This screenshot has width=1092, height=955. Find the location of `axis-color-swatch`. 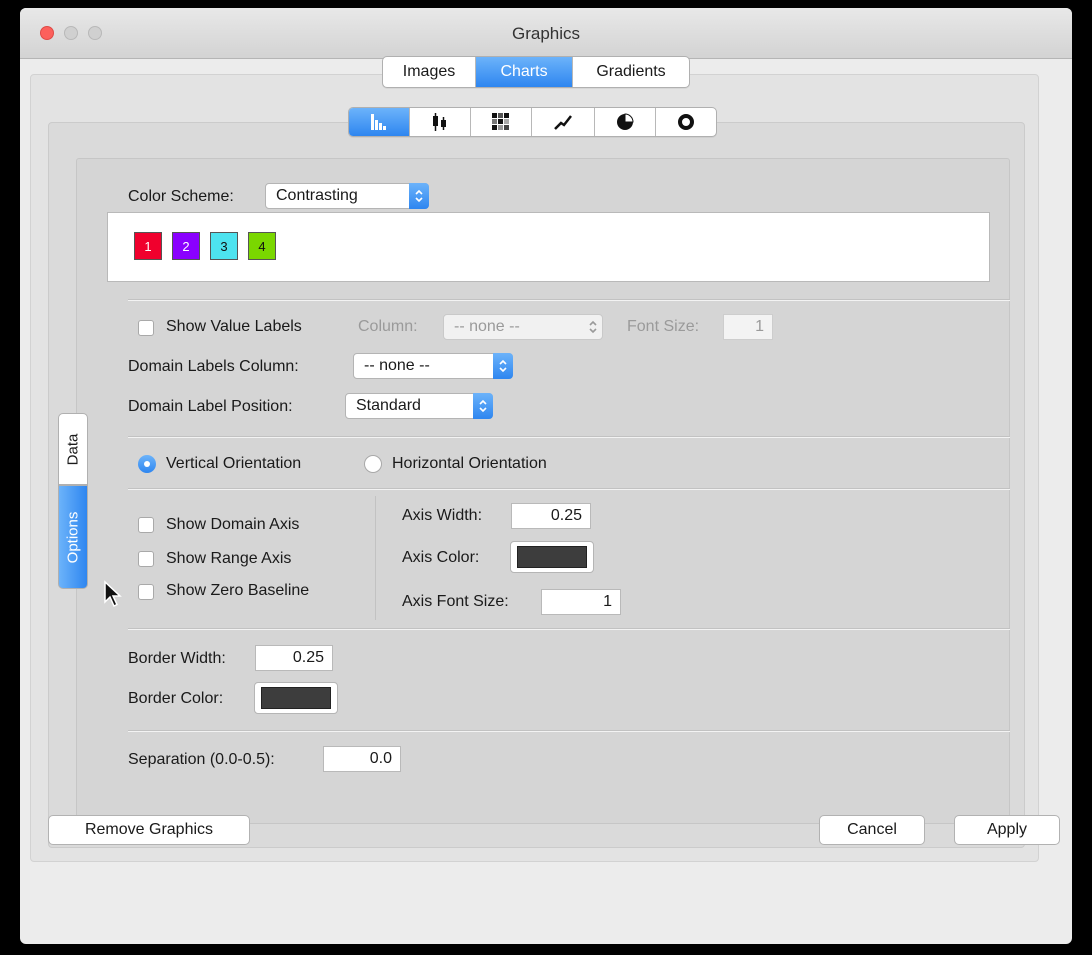

axis-color-swatch is located at coordinates (552, 557).